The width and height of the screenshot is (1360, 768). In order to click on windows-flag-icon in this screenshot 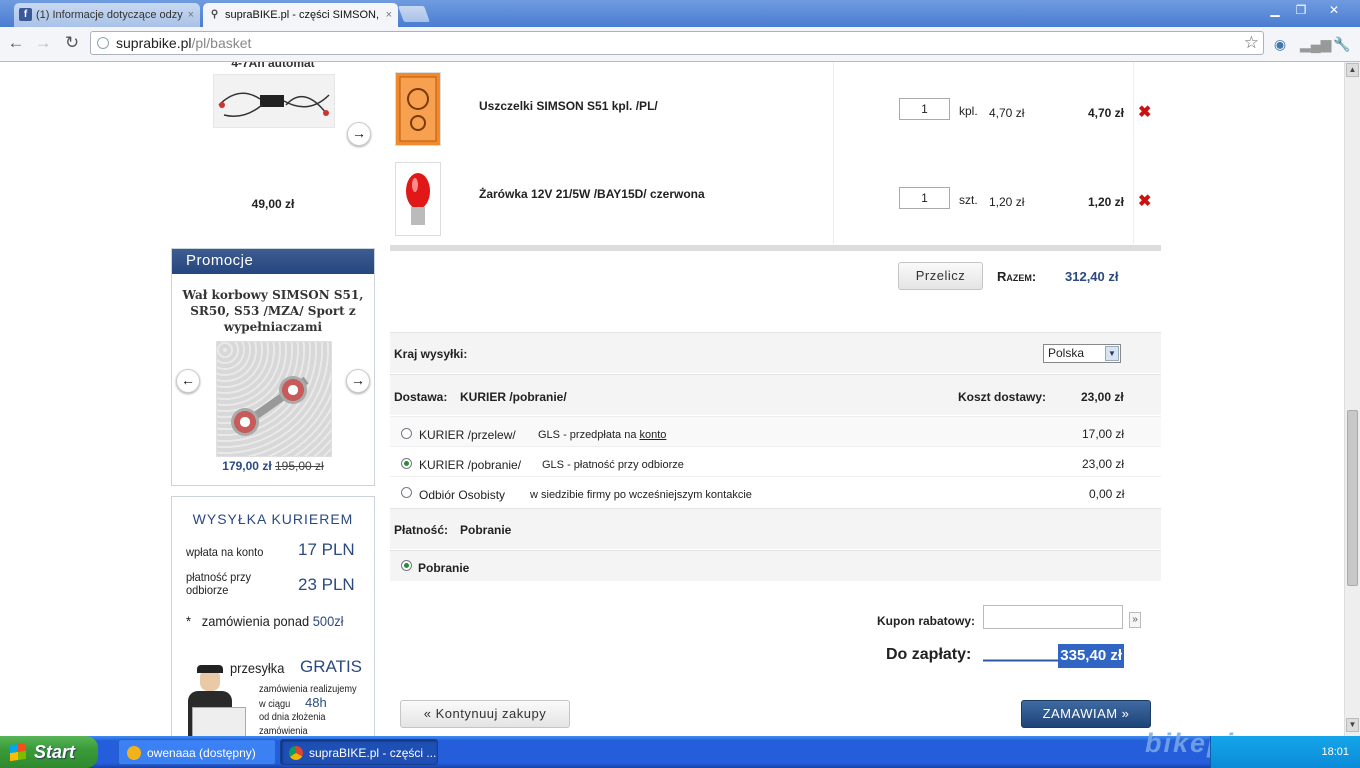, I will do `click(18, 752)`.